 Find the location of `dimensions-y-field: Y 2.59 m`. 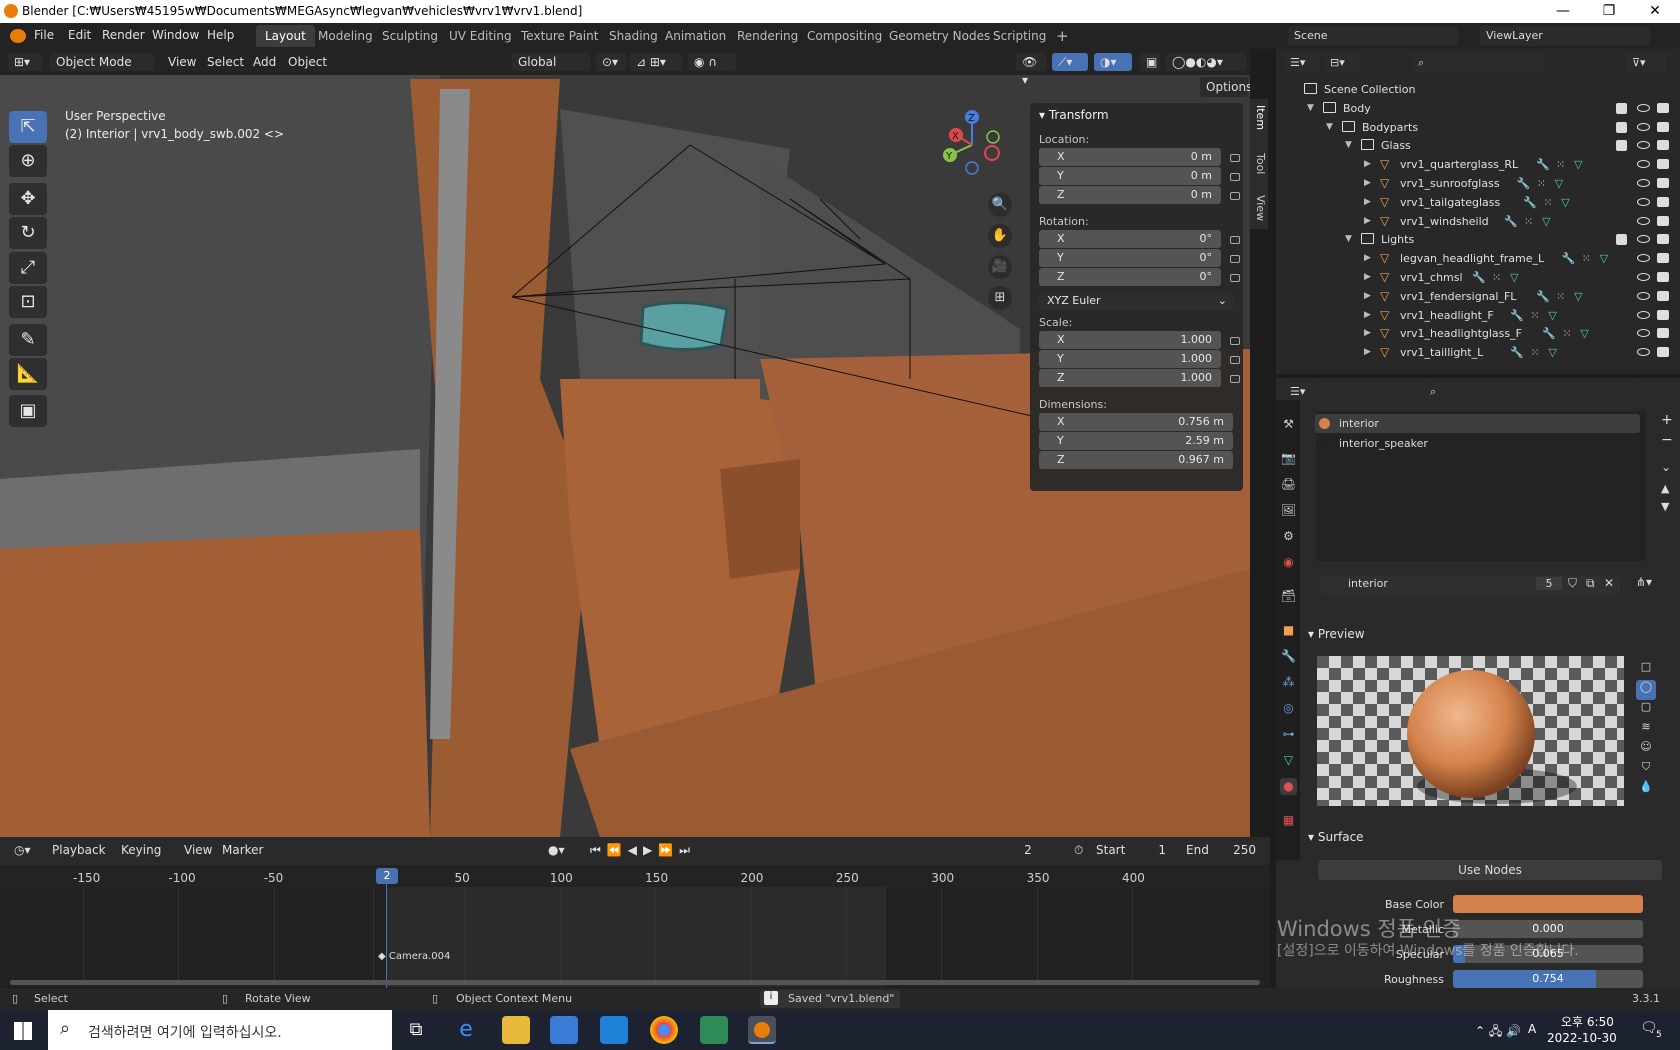

dimensions-y-field: Y 2.59 m is located at coordinates (1136, 441).